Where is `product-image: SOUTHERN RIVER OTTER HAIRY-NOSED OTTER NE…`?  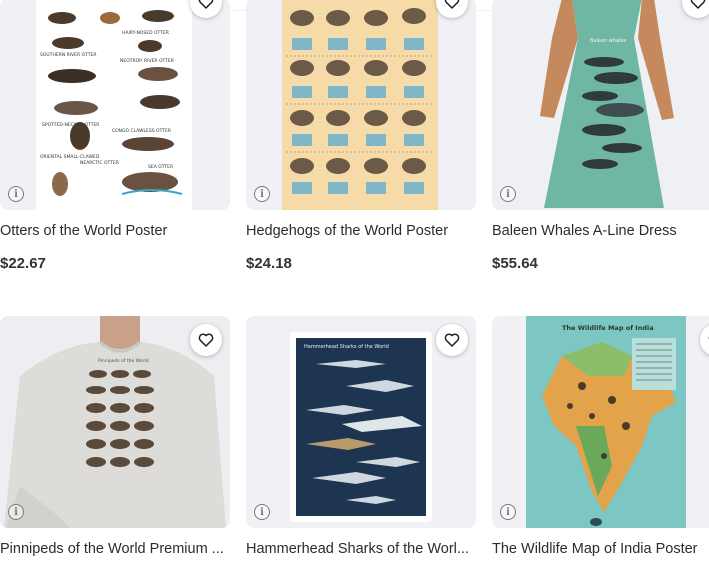
product-image: SOUTHERN RIVER OTTER HAIRY-NOSED OTTER NE… is located at coordinates (115, 105).